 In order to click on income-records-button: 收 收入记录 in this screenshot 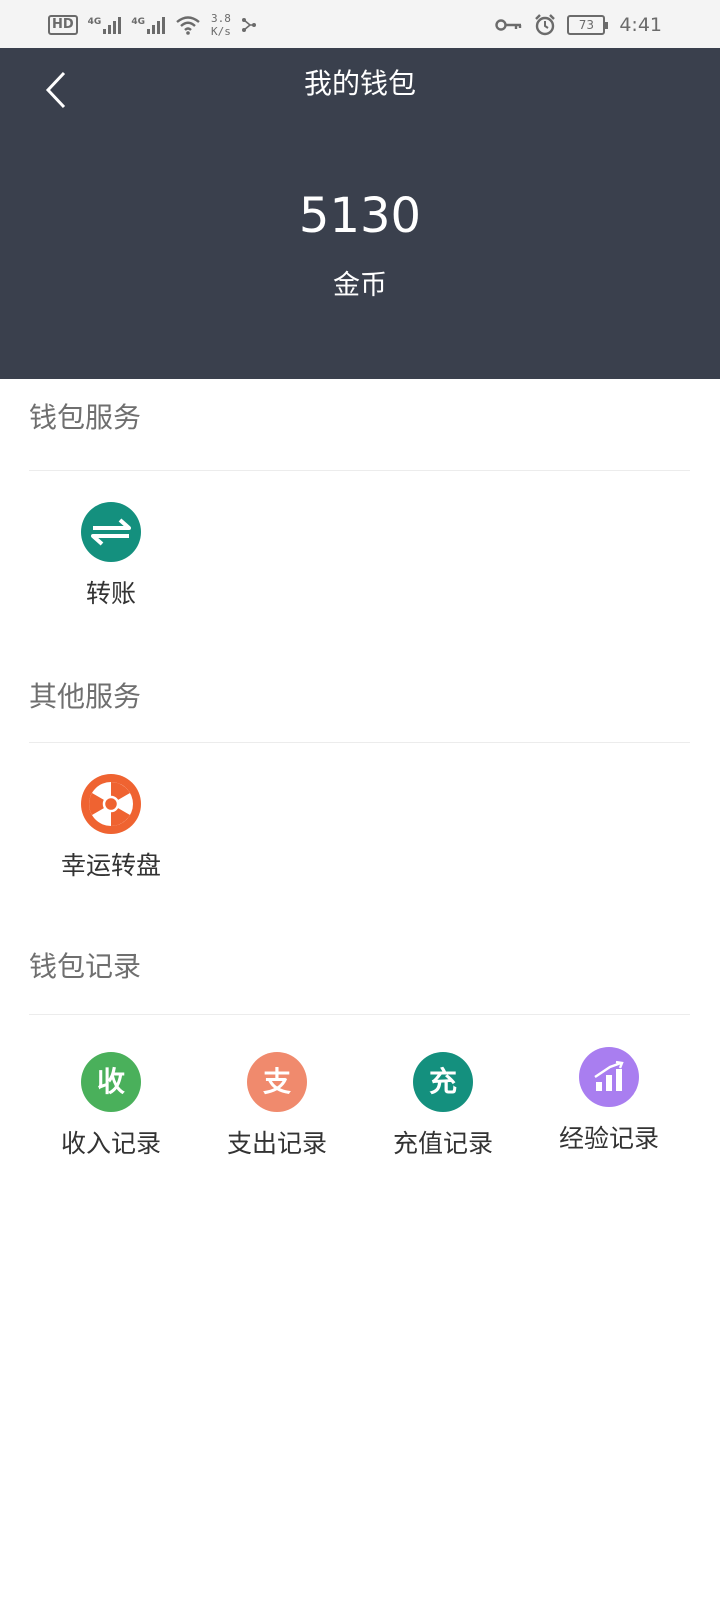, I will do `click(111, 1107)`.